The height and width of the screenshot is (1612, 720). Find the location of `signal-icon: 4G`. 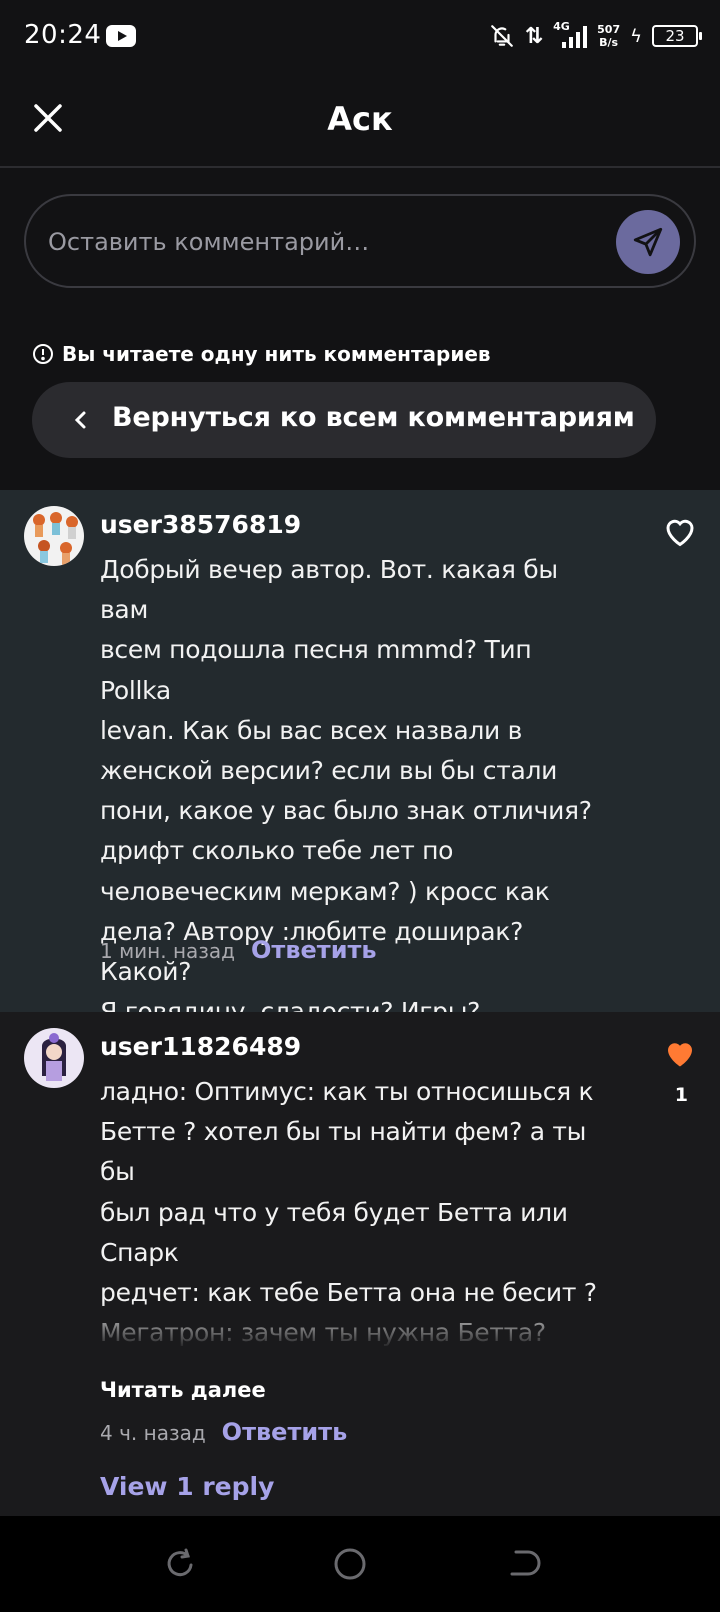

signal-icon: 4G is located at coordinates (570, 35).